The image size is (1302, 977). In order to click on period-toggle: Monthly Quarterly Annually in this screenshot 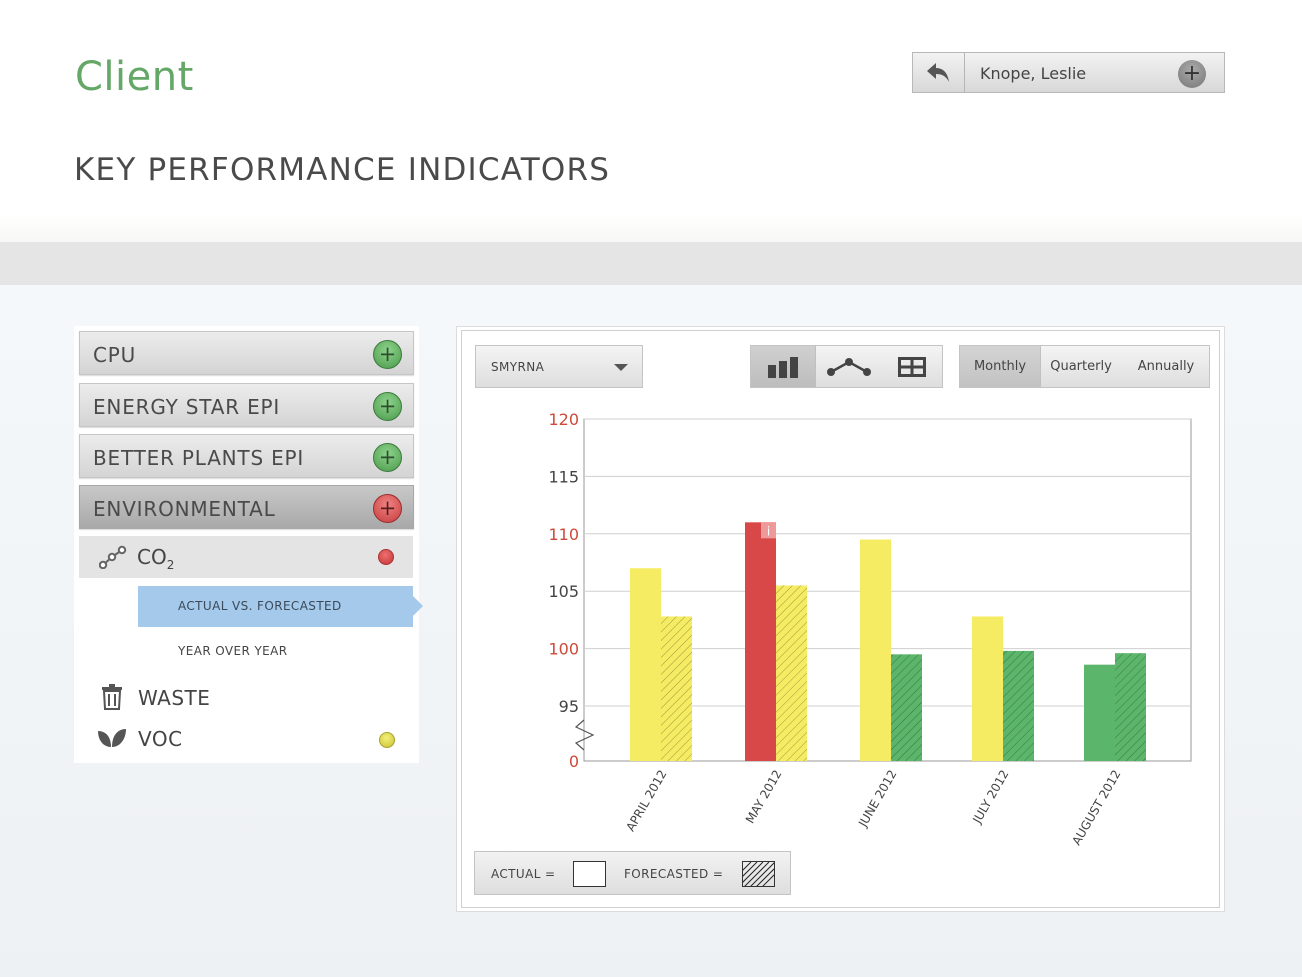, I will do `click(1084, 366)`.